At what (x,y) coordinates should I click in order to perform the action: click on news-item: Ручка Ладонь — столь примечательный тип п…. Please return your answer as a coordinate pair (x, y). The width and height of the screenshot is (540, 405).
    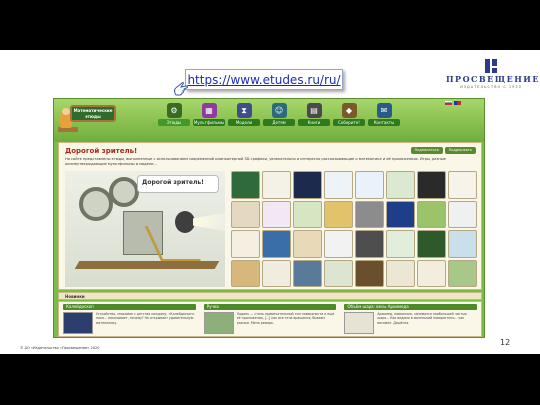
    Looking at the image, I should click on (270, 319).